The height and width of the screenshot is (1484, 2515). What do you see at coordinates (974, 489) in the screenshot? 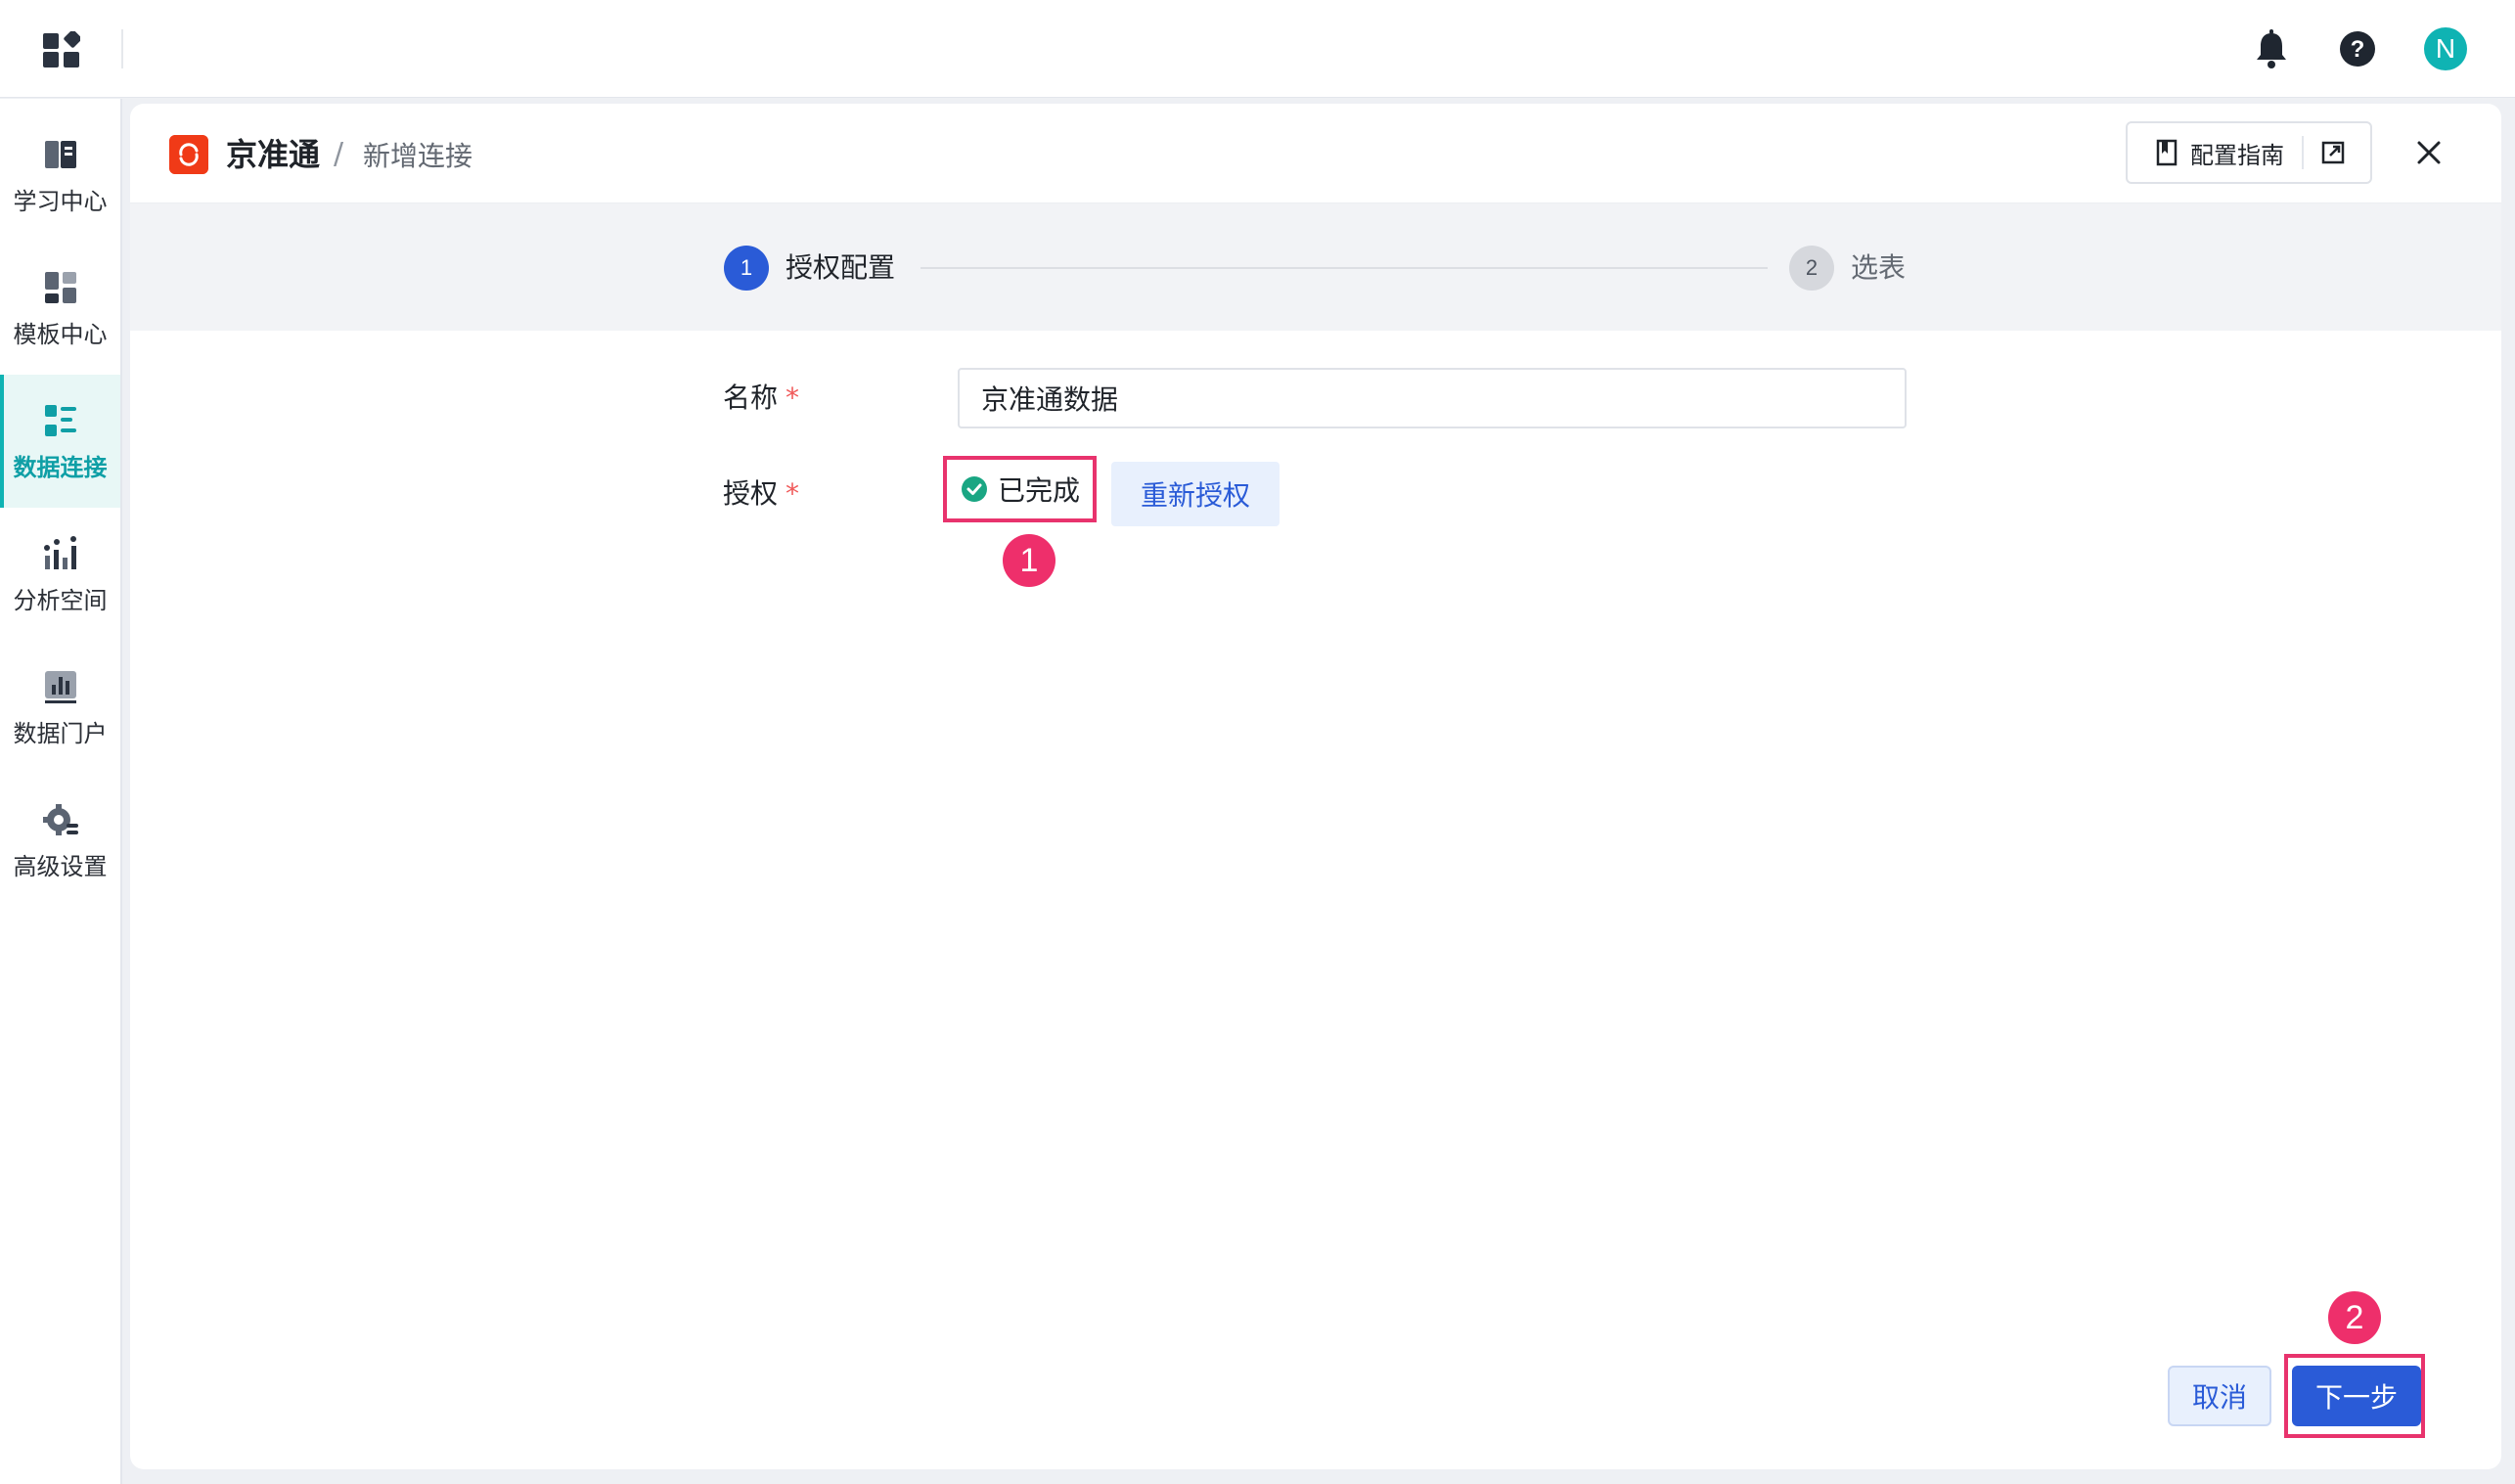
I see `check-circle-icon` at bounding box center [974, 489].